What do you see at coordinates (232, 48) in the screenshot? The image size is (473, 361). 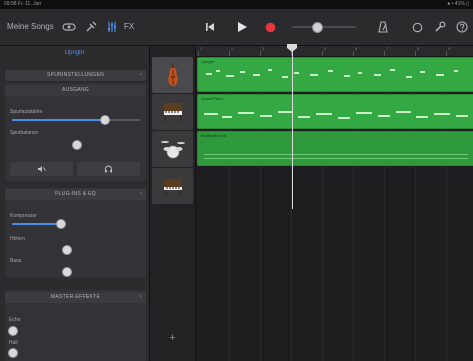 I see `bar-number: 2` at bounding box center [232, 48].